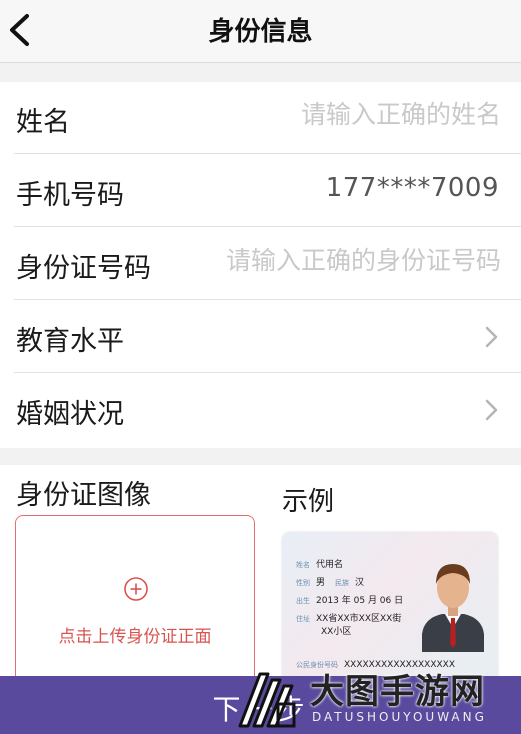 The width and height of the screenshot is (521, 734). Describe the element at coordinates (43, 122) in the screenshot. I see `name-label: 姓名` at that location.